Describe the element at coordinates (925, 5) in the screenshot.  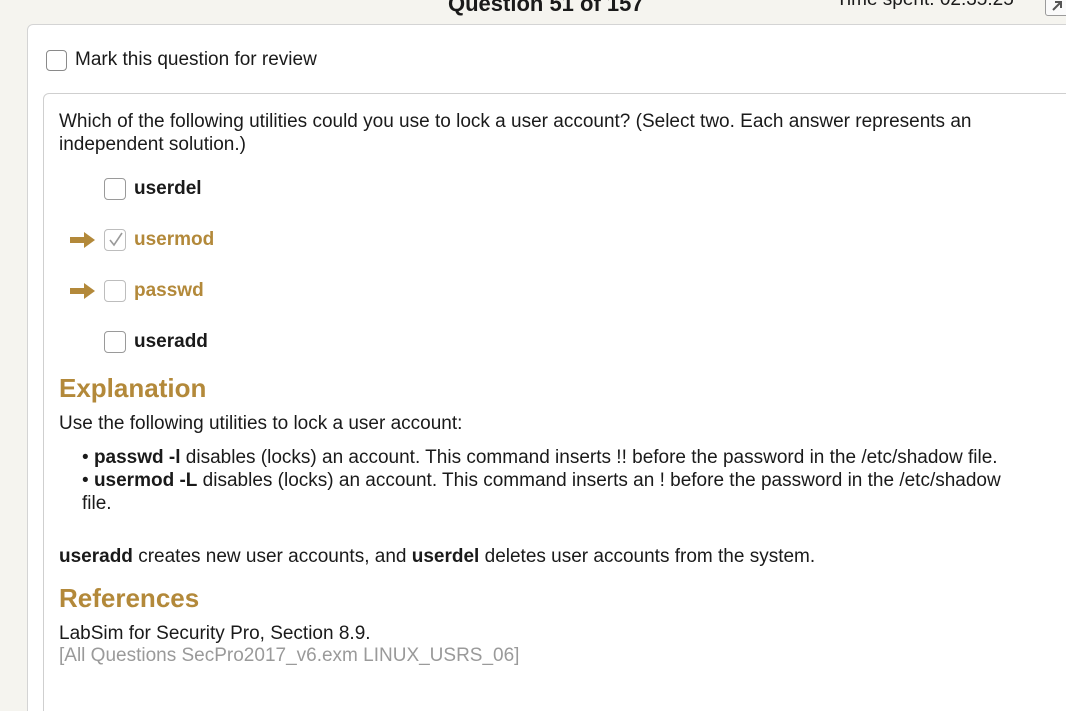
I see `time-spent: Time spent: 02:35:25` at that location.